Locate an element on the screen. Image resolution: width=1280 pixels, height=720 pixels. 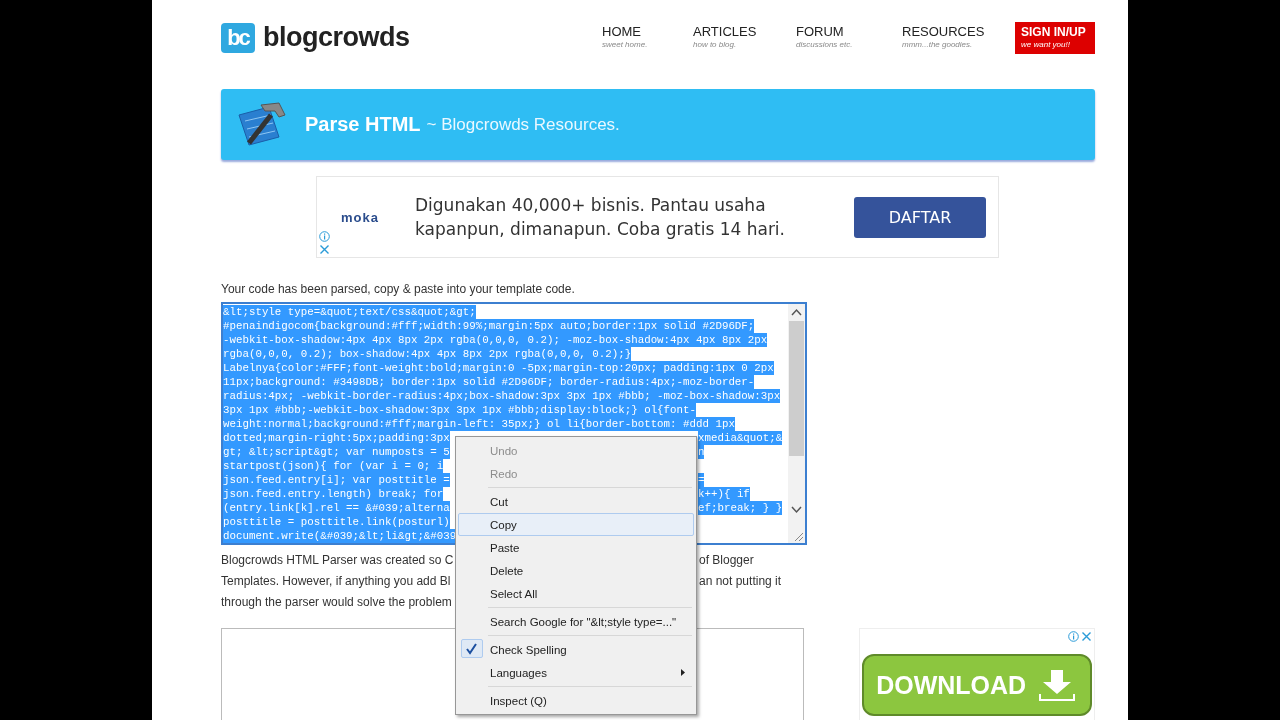
page-title: Parse HTML is located at coordinates (363, 124).